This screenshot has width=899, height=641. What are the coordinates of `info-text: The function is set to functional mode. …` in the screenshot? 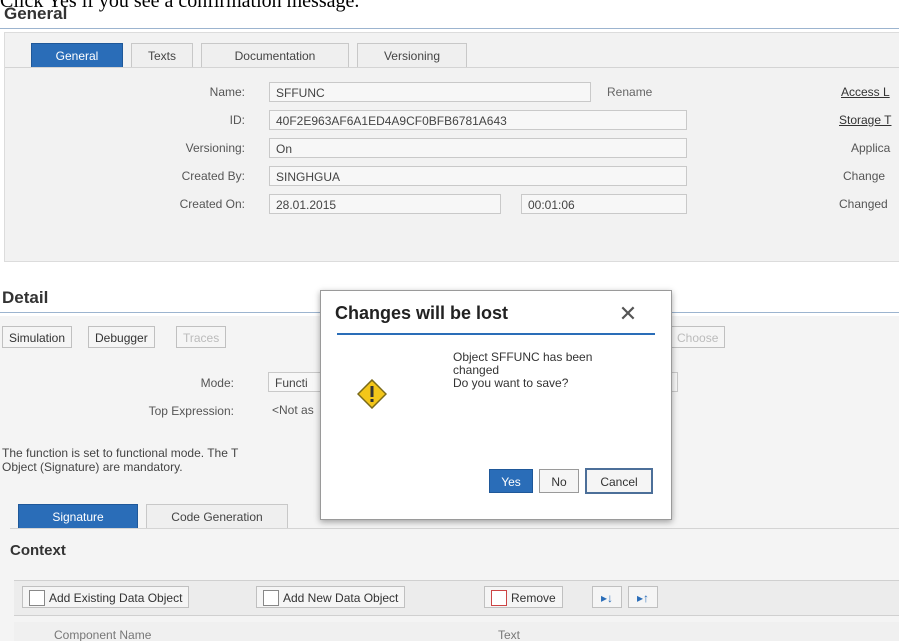 It's located at (120, 460).